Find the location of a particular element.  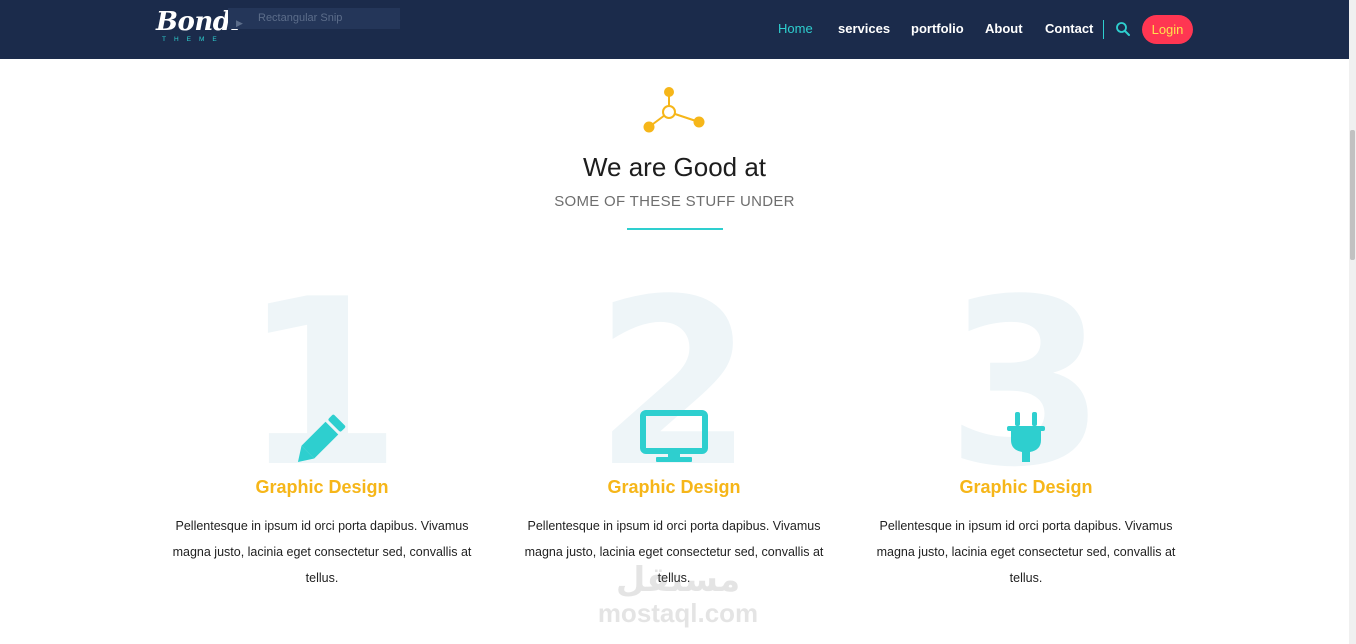

snip-tooltip: ▶ Rectangular Snip is located at coordinates (314, 18).